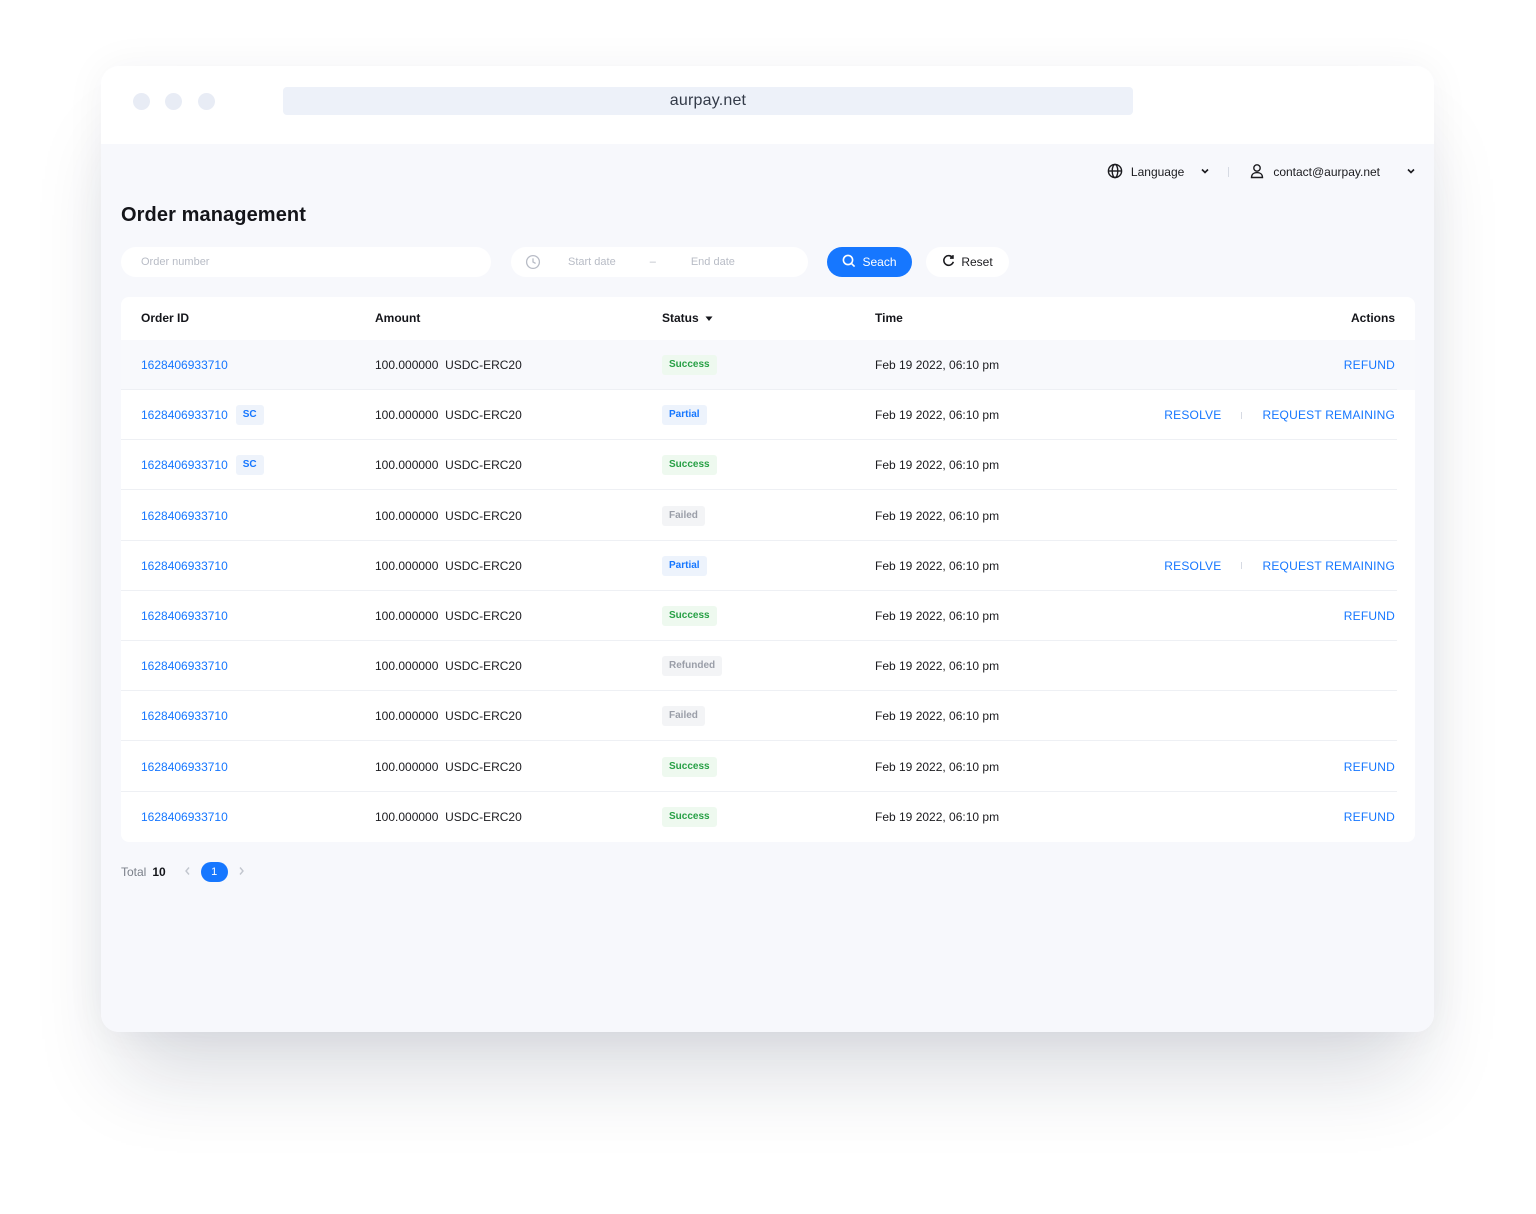  Describe the element at coordinates (1411, 172) in the screenshot. I see `chevron-down-icon` at that location.